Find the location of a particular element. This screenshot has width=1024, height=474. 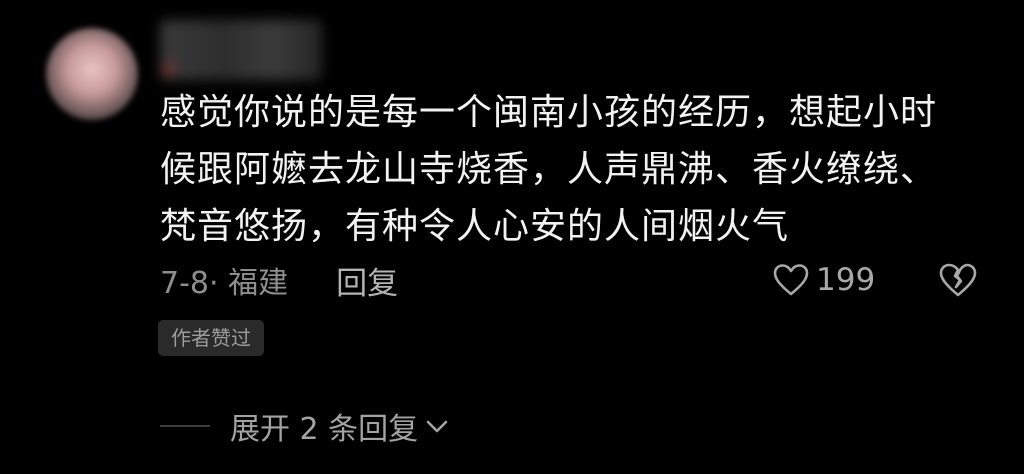

chevron-down-icon is located at coordinates (437, 426).